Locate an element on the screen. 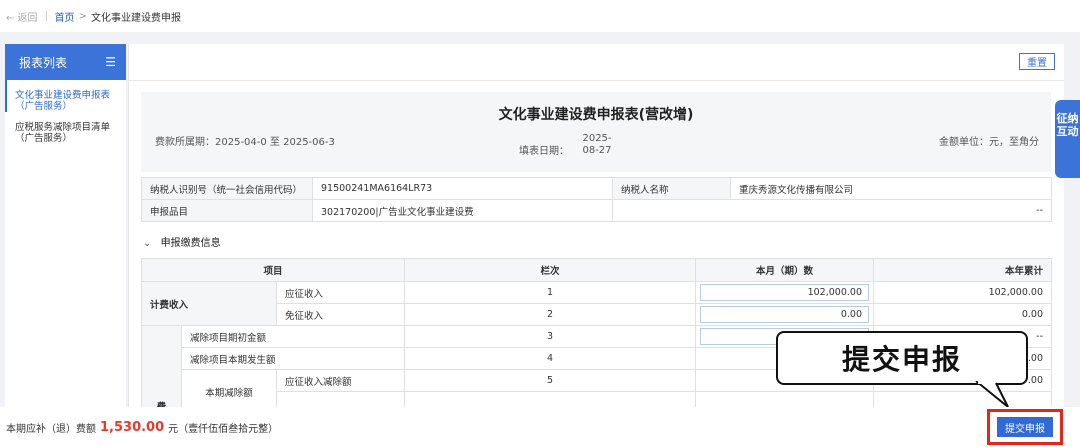 This screenshot has height=447, width=1080. col-header-year: 本年累计 is located at coordinates (962, 270).